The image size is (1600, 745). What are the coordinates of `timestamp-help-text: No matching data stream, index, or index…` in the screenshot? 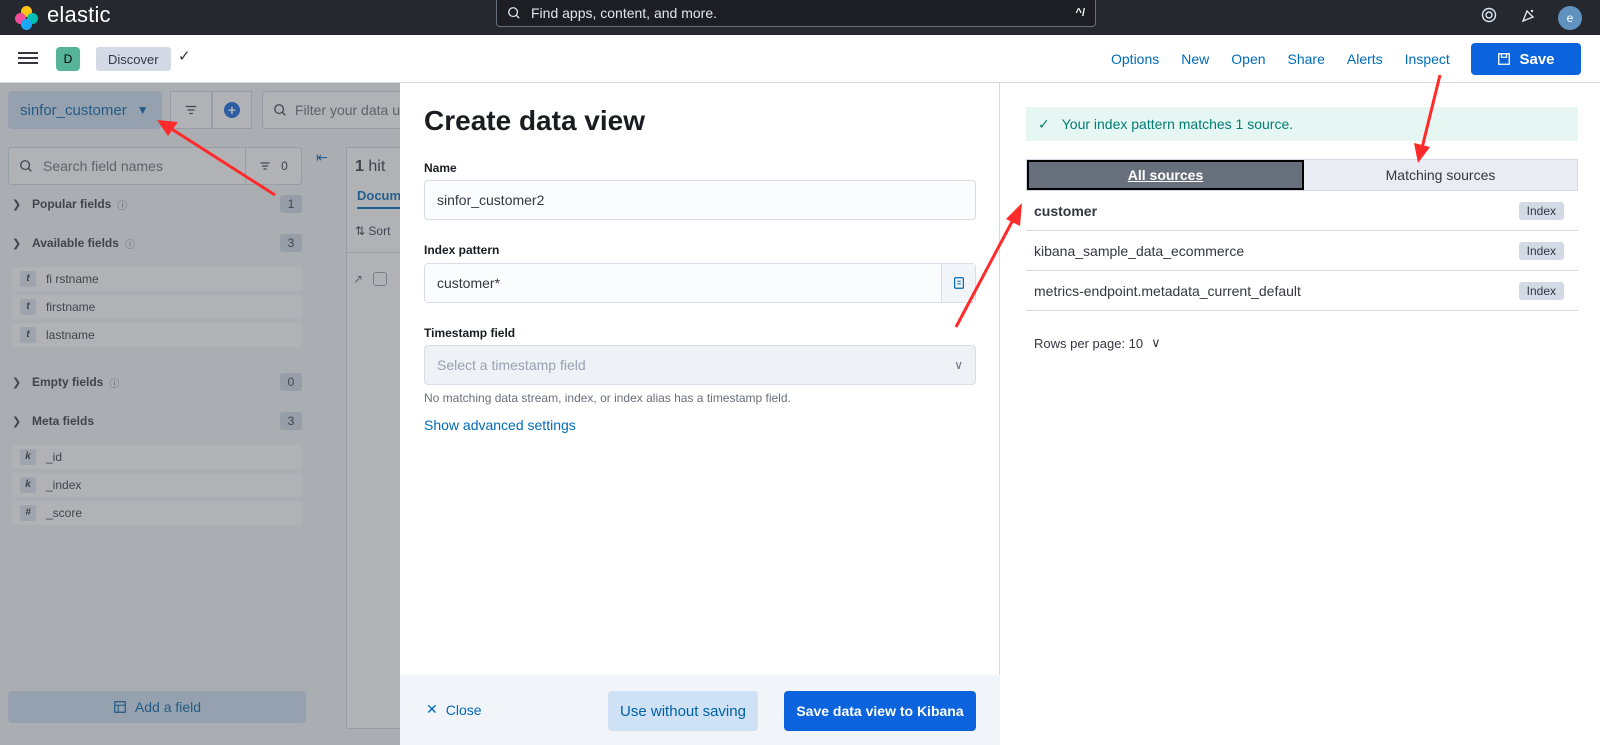 It's located at (607, 398).